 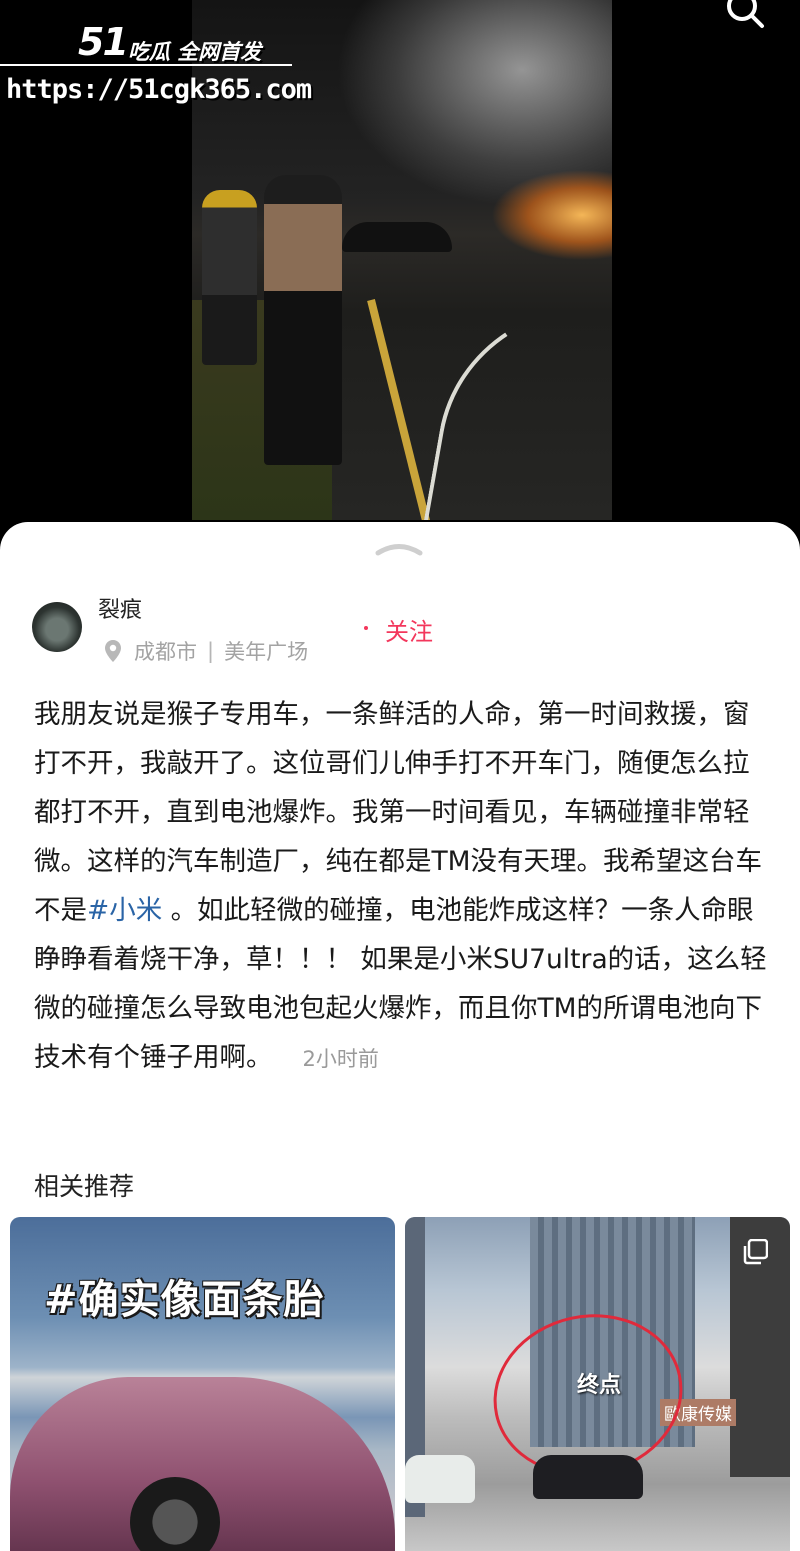 What do you see at coordinates (397, 237) in the screenshot?
I see `photo-burning-car` at bounding box center [397, 237].